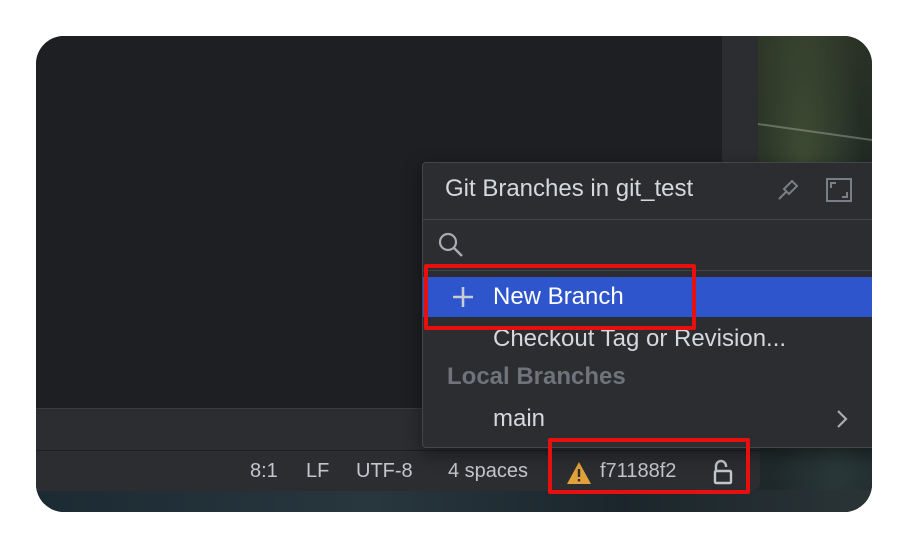 The height and width of the screenshot is (548, 908). I want to click on popup-title: Git Branches in git_test, so click(569, 188).